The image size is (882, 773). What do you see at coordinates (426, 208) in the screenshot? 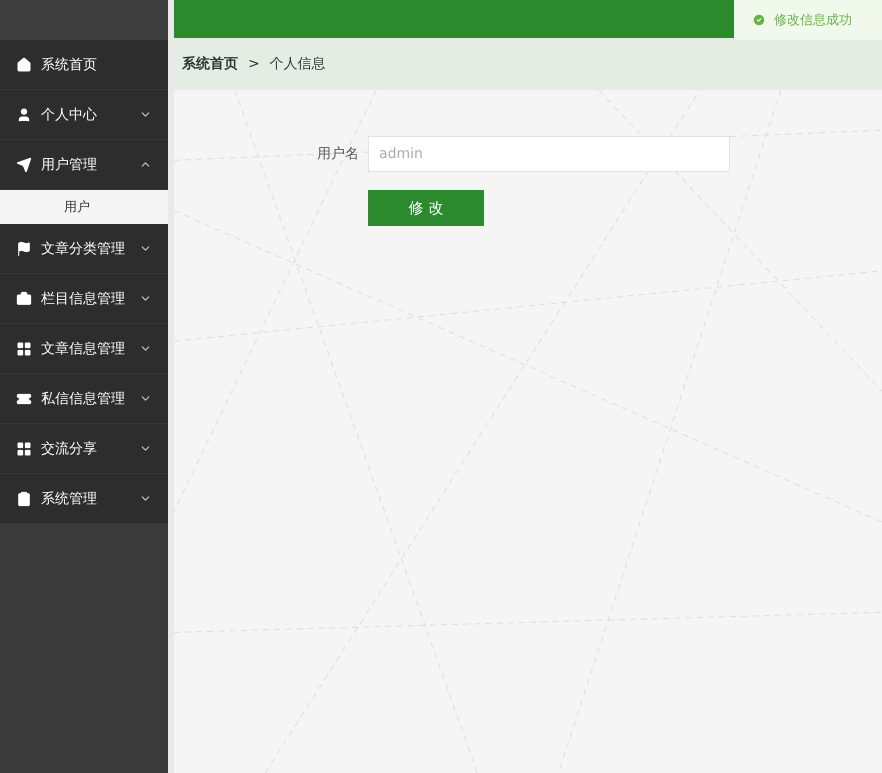
I see `submit-button: 修 改` at bounding box center [426, 208].